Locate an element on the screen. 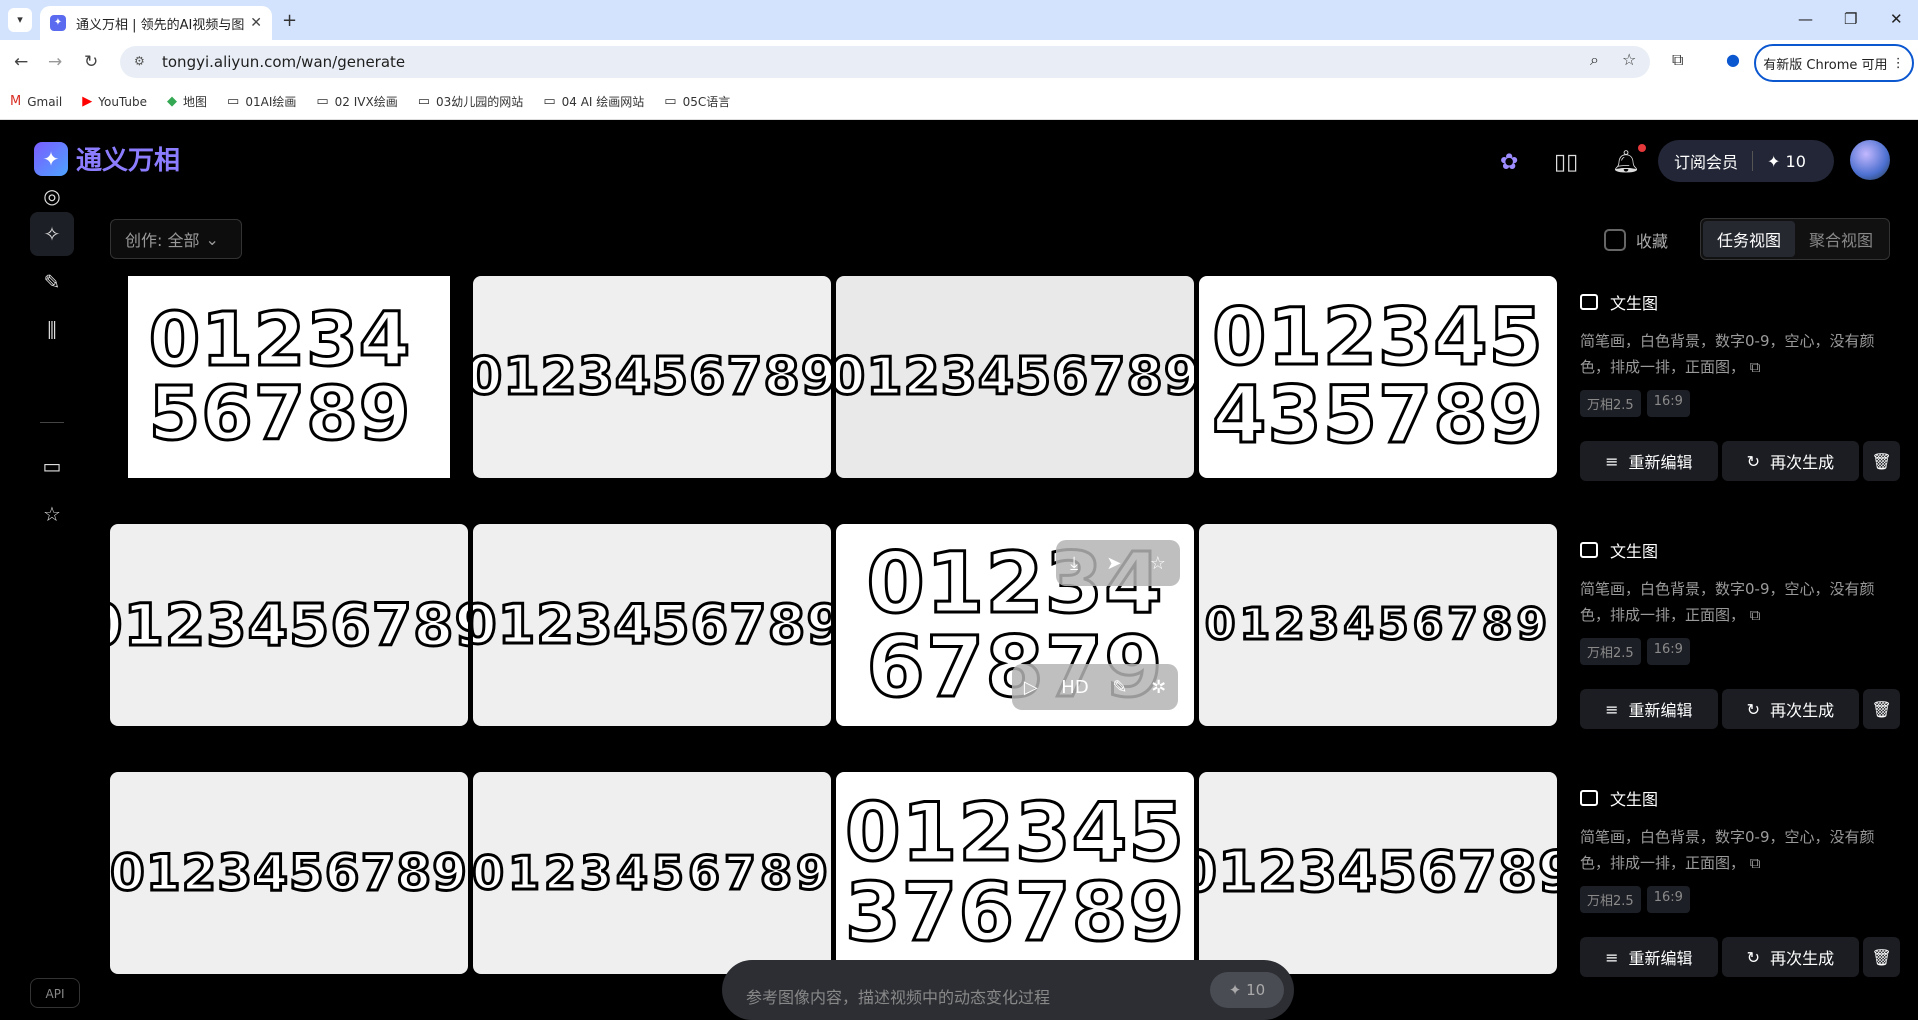  edit-image-icon: ✎ is located at coordinates (1119, 687).